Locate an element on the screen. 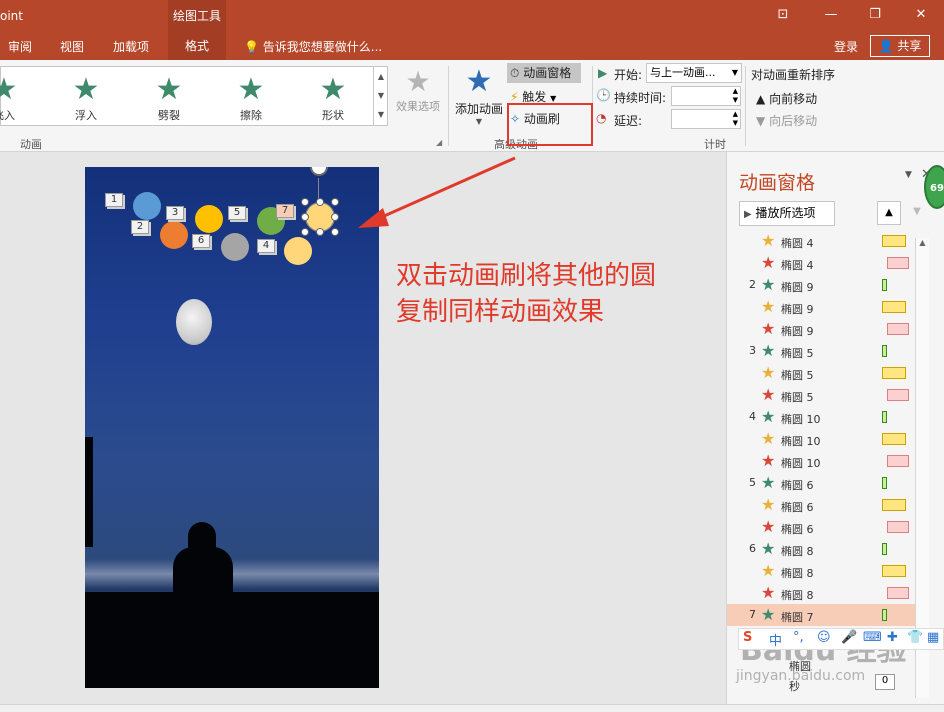 This screenshot has height=712, width=944. tab-addins: 加载项 is located at coordinates (131, 46).